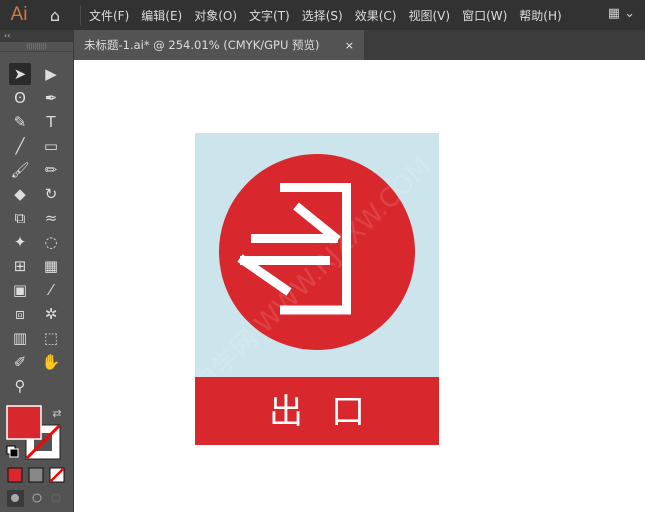 The width and height of the screenshot is (645, 512). What do you see at coordinates (37, 498) in the screenshot?
I see `draw-behind-button` at bounding box center [37, 498].